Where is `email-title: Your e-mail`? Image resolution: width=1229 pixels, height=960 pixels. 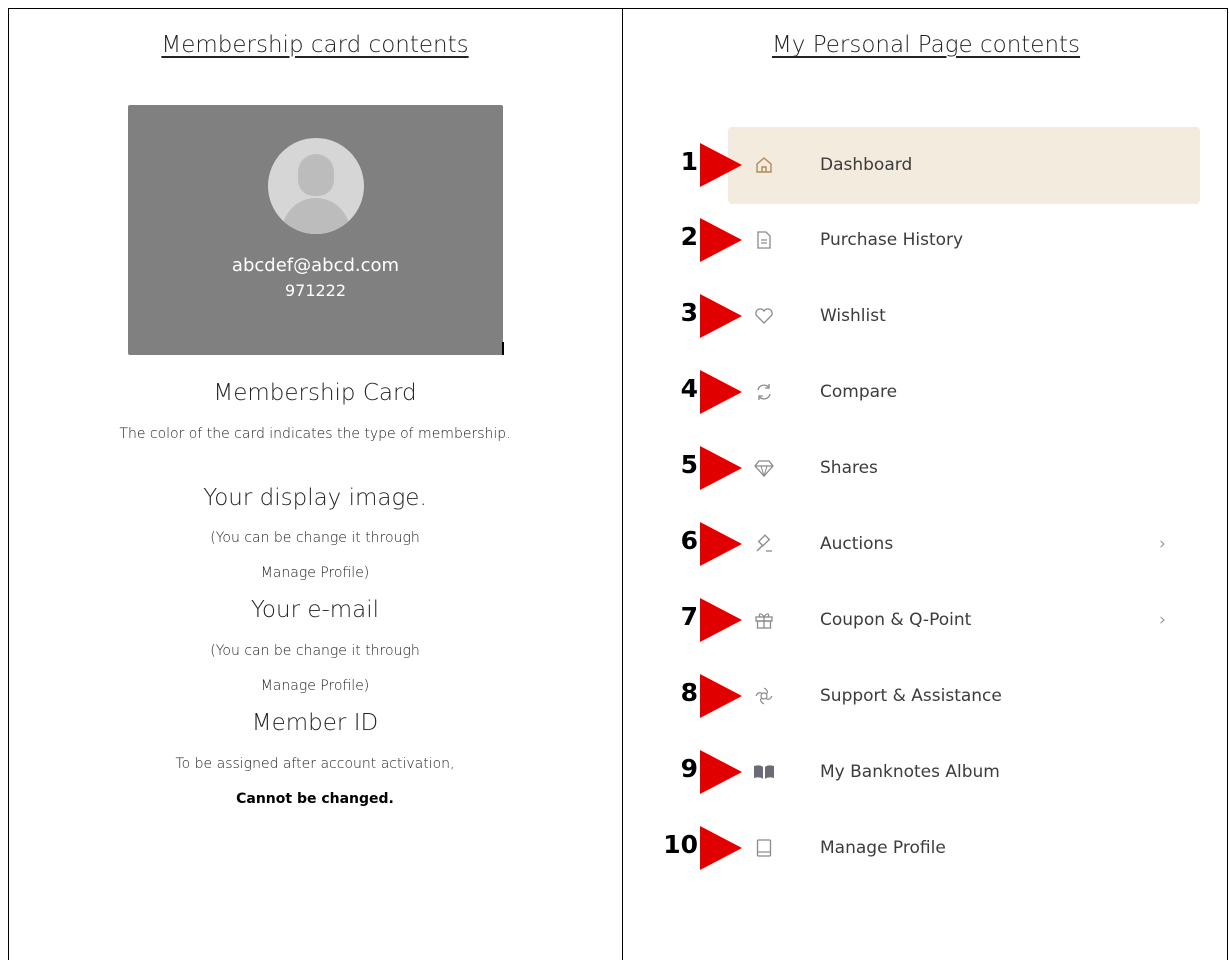
email-title: Your e-mail is located at coordinates (315, 610).